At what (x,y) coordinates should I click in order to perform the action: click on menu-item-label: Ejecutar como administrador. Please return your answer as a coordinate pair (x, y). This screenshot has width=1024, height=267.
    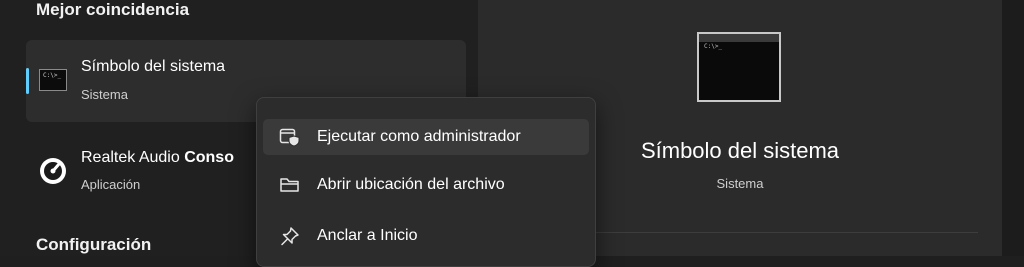
    Looking at the image, I should click on (419, 136).